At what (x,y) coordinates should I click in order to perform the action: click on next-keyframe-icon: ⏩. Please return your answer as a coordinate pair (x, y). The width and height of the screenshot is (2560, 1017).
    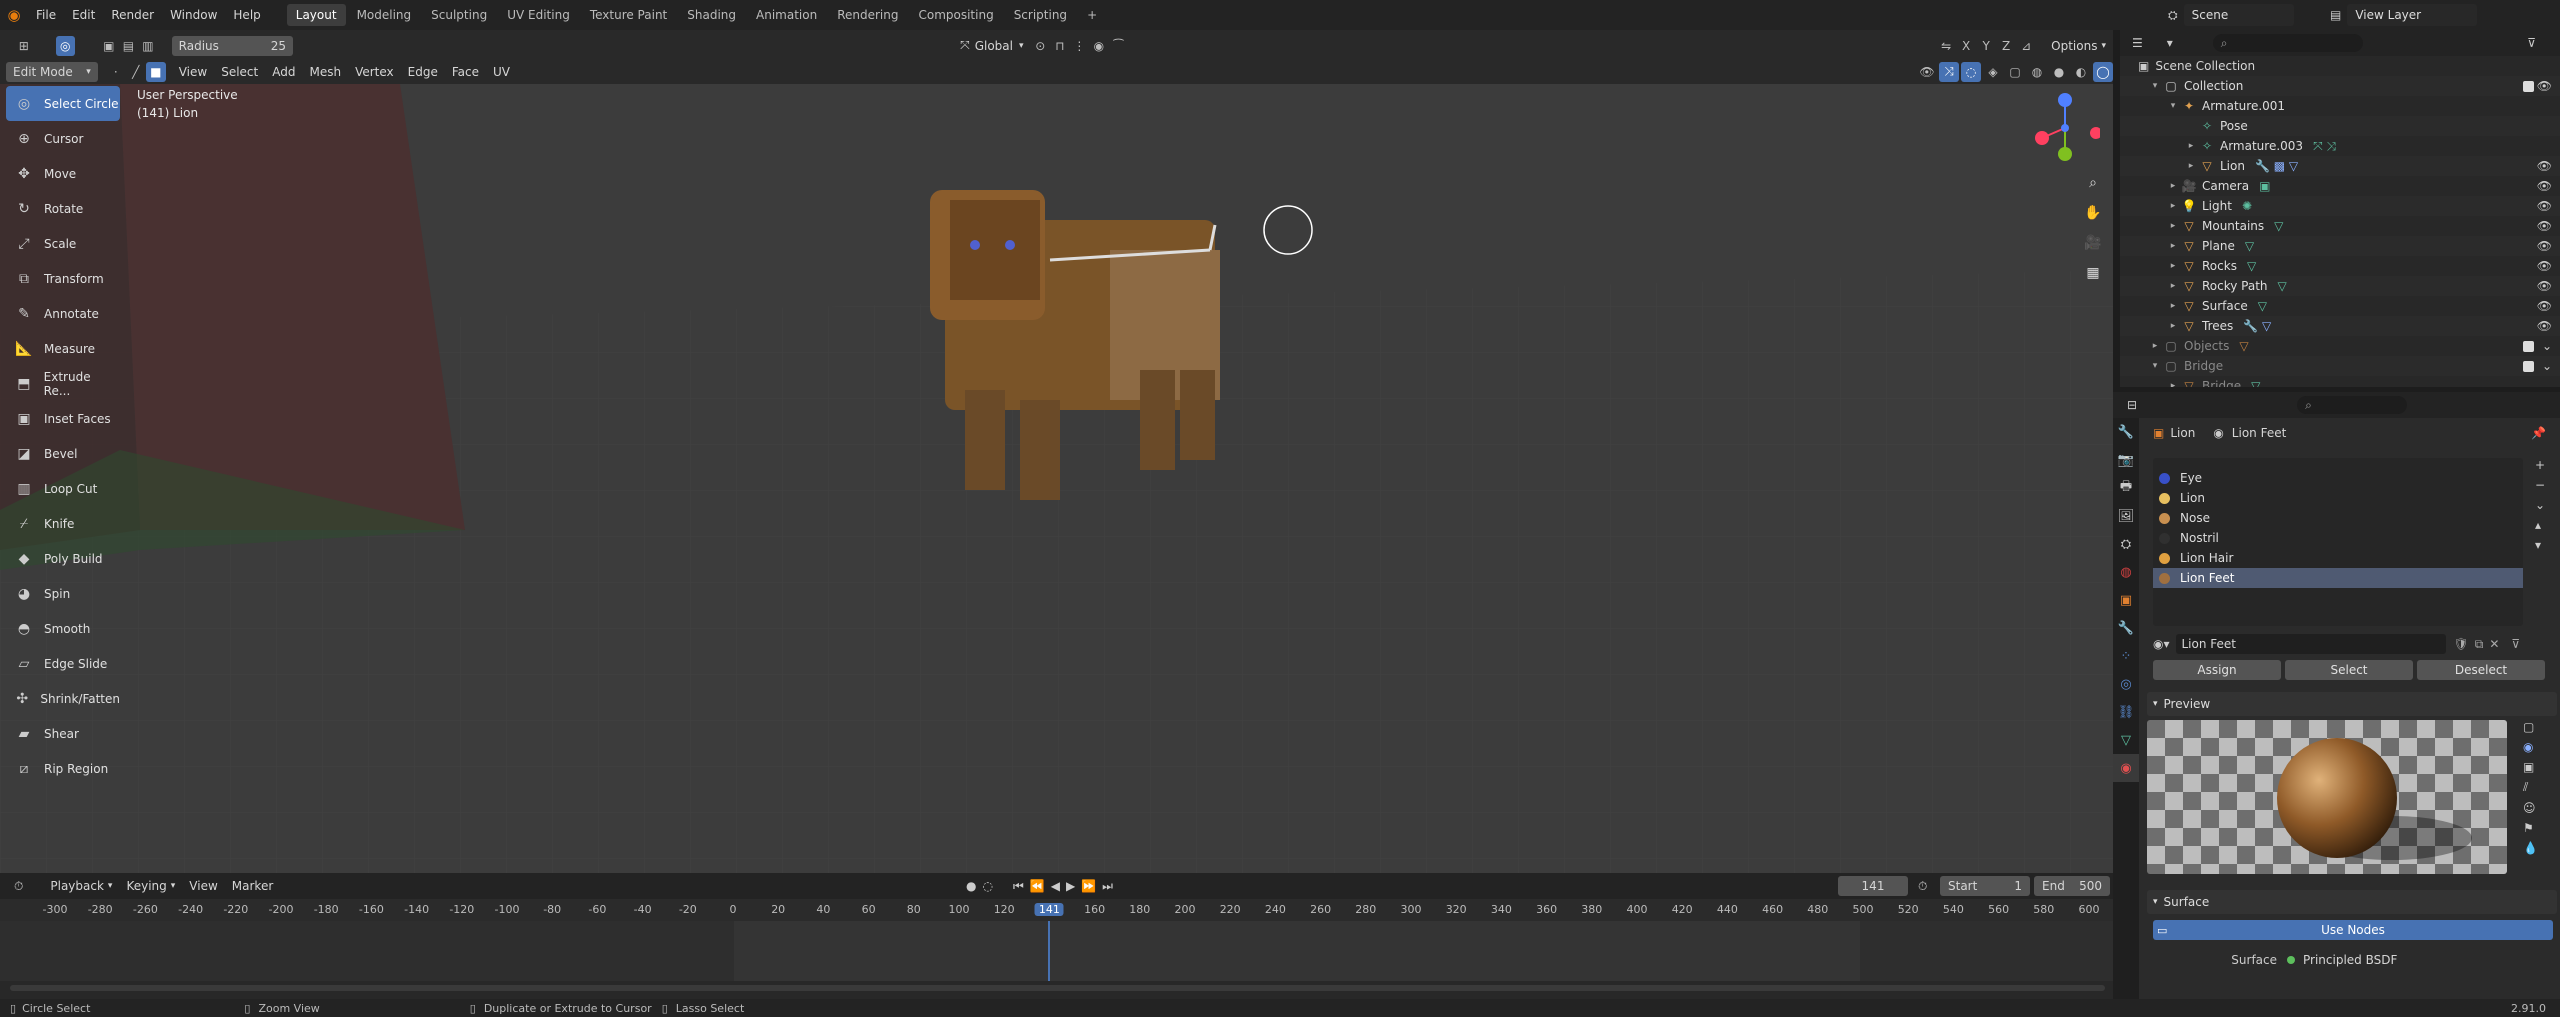
    Looking at the image, I should click on (1088, 886).